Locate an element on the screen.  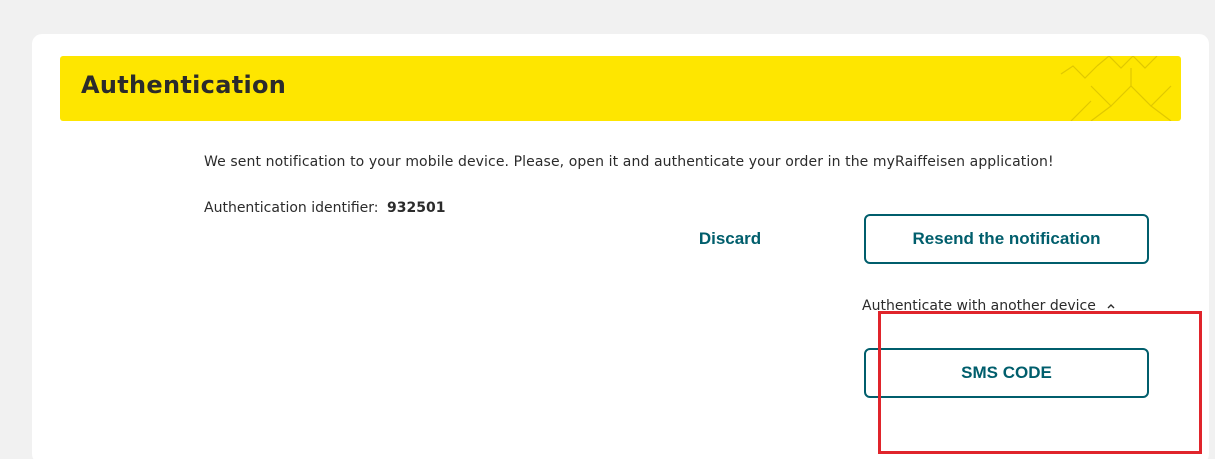
discard-button: Discard is located at coordinates (730, 239).